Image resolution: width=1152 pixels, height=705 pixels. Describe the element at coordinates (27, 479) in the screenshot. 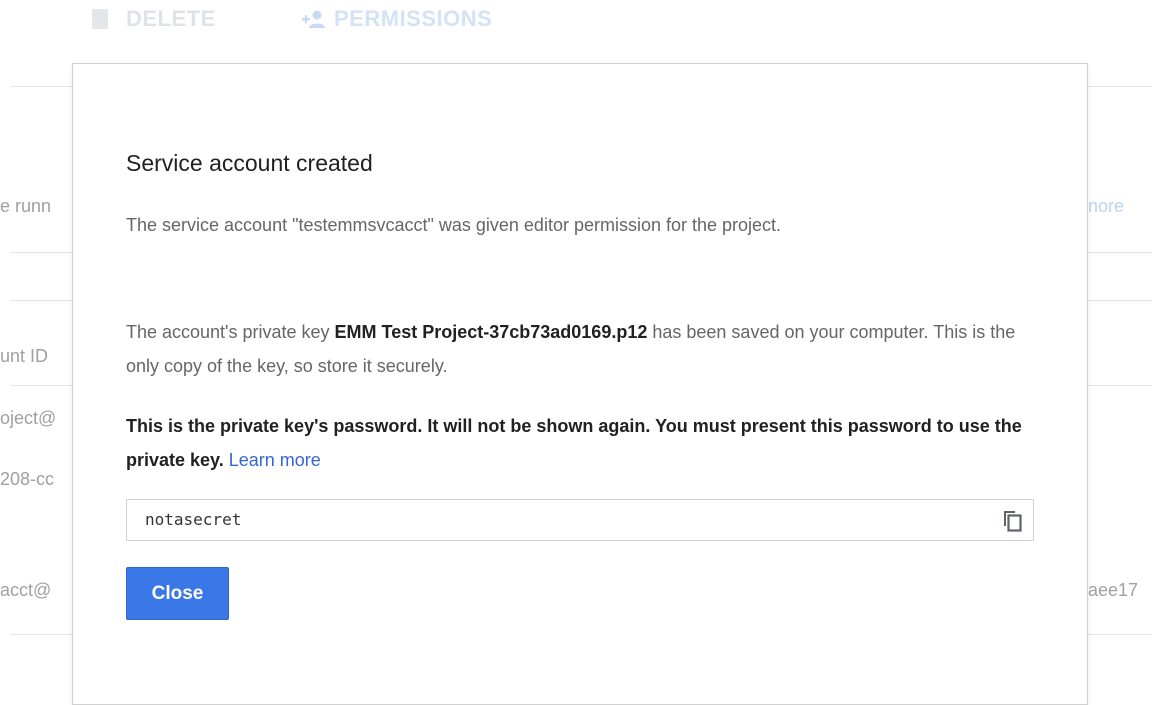

I see `background-cell: 208-cc` at that location.